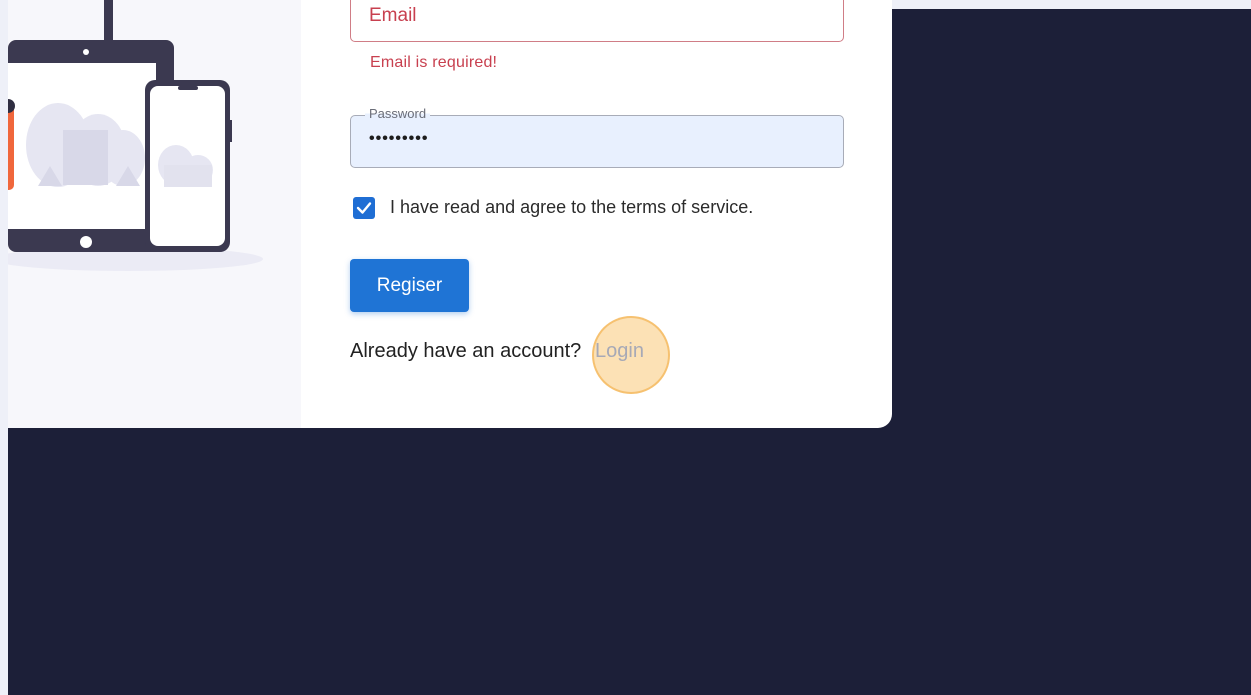 The width and height of the screenshot is (1251, 695). What do you see at coordinates (434, 62) in the screenshot?
I see `email-error-message: Email is required!` at bounding box center [434, 62].